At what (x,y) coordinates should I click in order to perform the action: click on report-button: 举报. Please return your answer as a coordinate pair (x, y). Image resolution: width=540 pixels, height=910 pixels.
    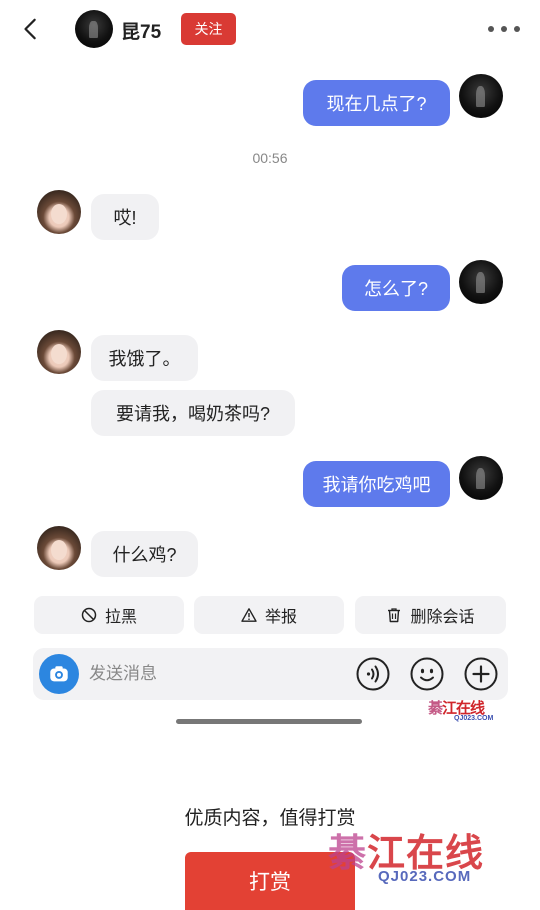
    Looking at the image, I should click on (269, 615).